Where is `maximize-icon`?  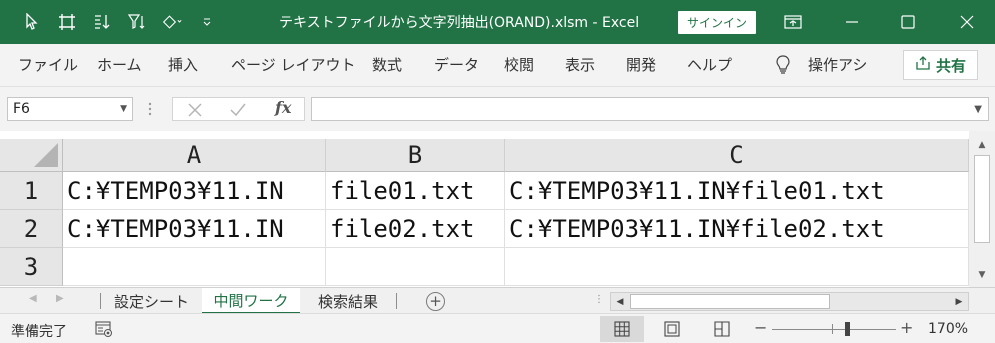 maximize-icon is located at coordinates (908, 22).